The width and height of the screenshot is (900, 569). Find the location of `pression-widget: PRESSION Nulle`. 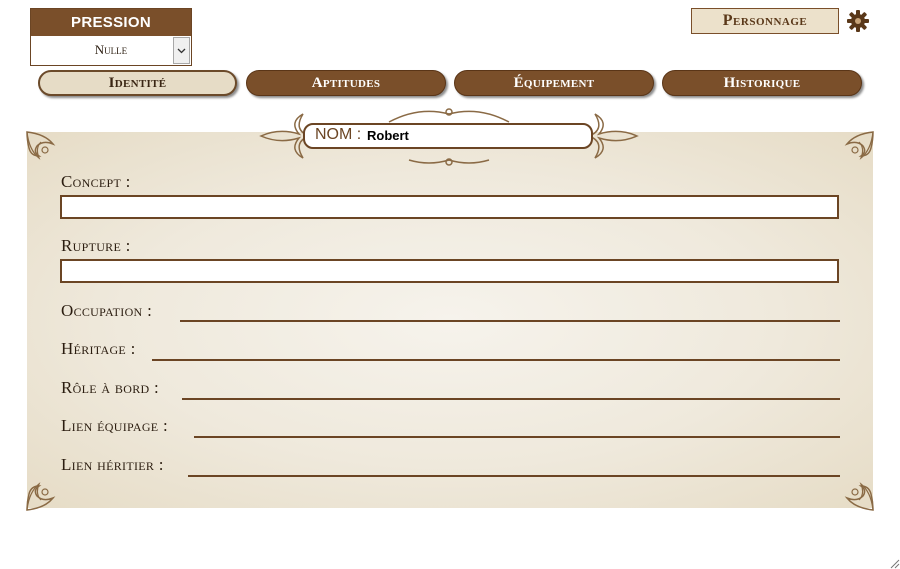

pression-widget: PRESSION Nulle is located at coordinates (111, 37).